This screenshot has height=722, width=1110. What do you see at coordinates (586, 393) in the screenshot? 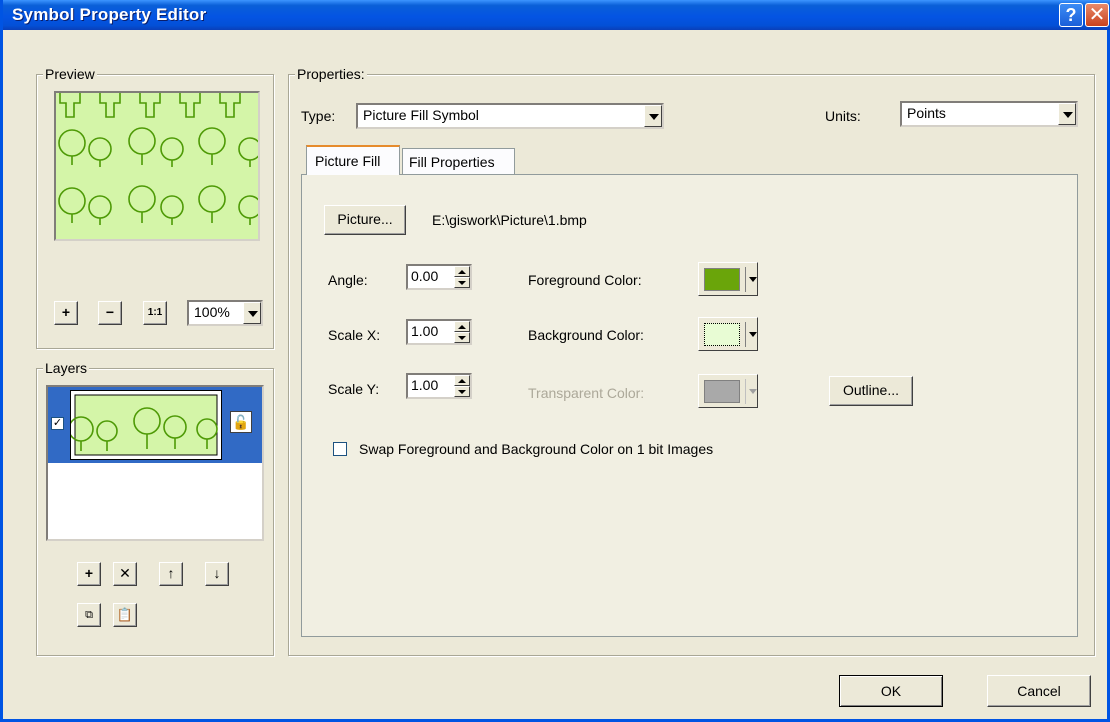
I see `transparent-color-label: Transparent Color:` at bounding box center [586, 393].